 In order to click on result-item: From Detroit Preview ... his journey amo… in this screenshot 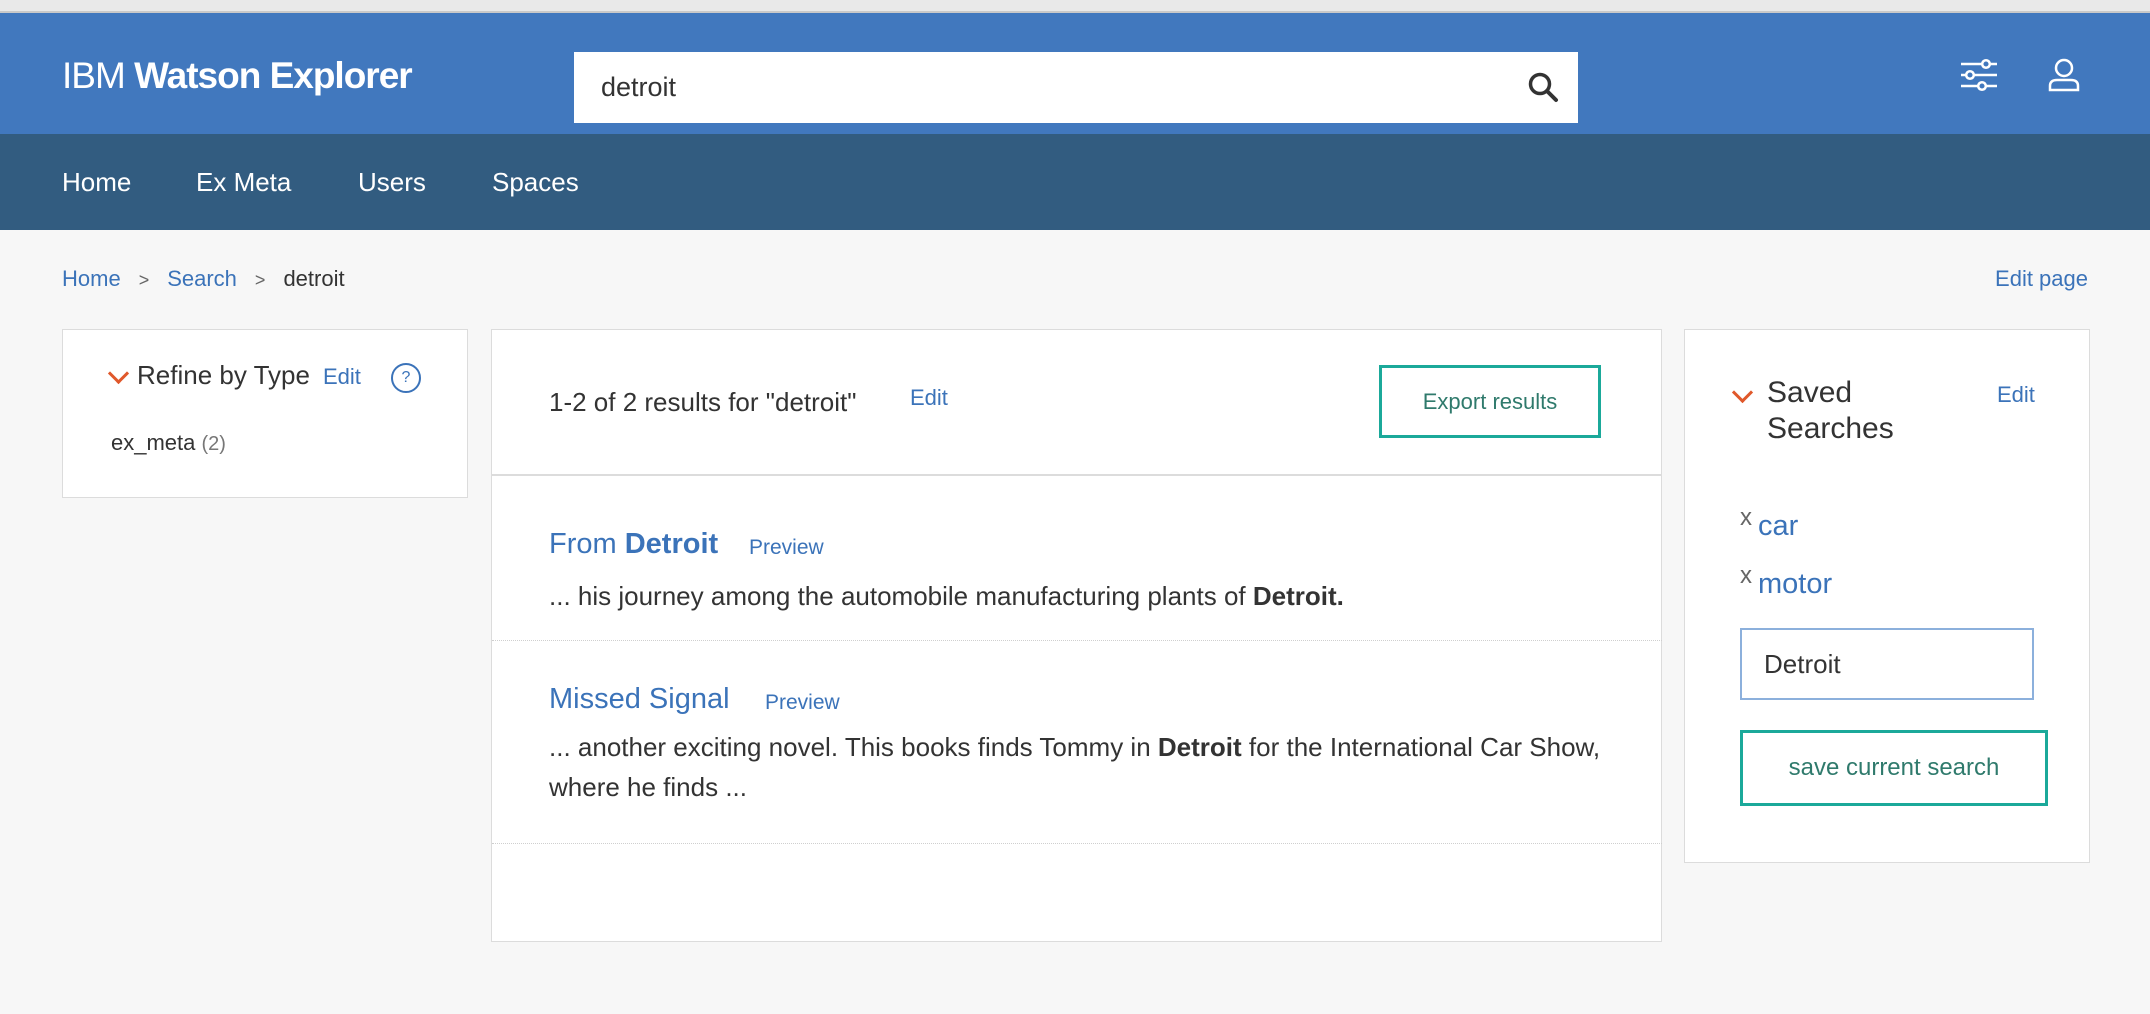, I will do `click(1077, 558)`.